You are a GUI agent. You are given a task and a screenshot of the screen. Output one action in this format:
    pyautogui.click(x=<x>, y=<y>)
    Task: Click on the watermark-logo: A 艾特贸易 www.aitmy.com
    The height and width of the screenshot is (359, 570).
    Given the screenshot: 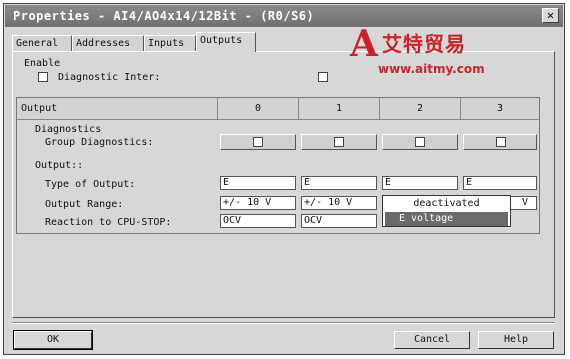 What is the action you would take?
    pyautogui.click(x=425, y=56)
    